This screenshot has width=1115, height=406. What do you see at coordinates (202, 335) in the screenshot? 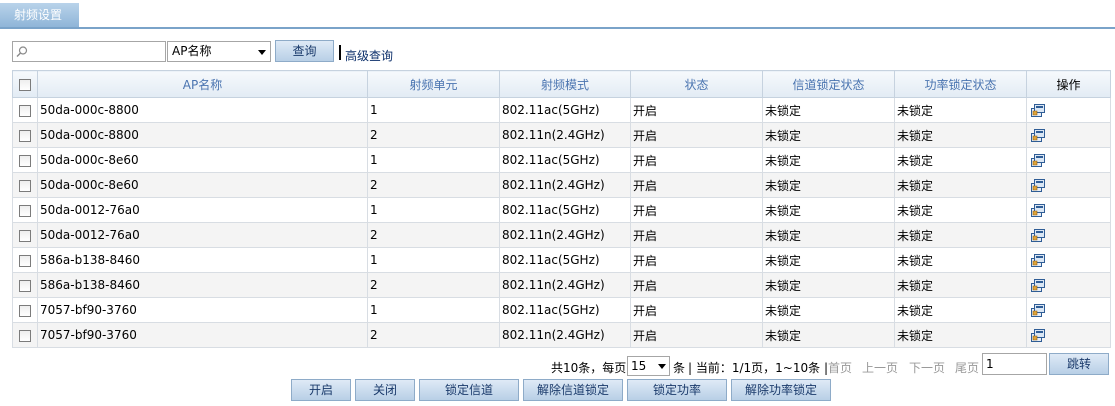
I see `ap-name-cell: 7057-bf90-3760` at bounding box center [202, 335].